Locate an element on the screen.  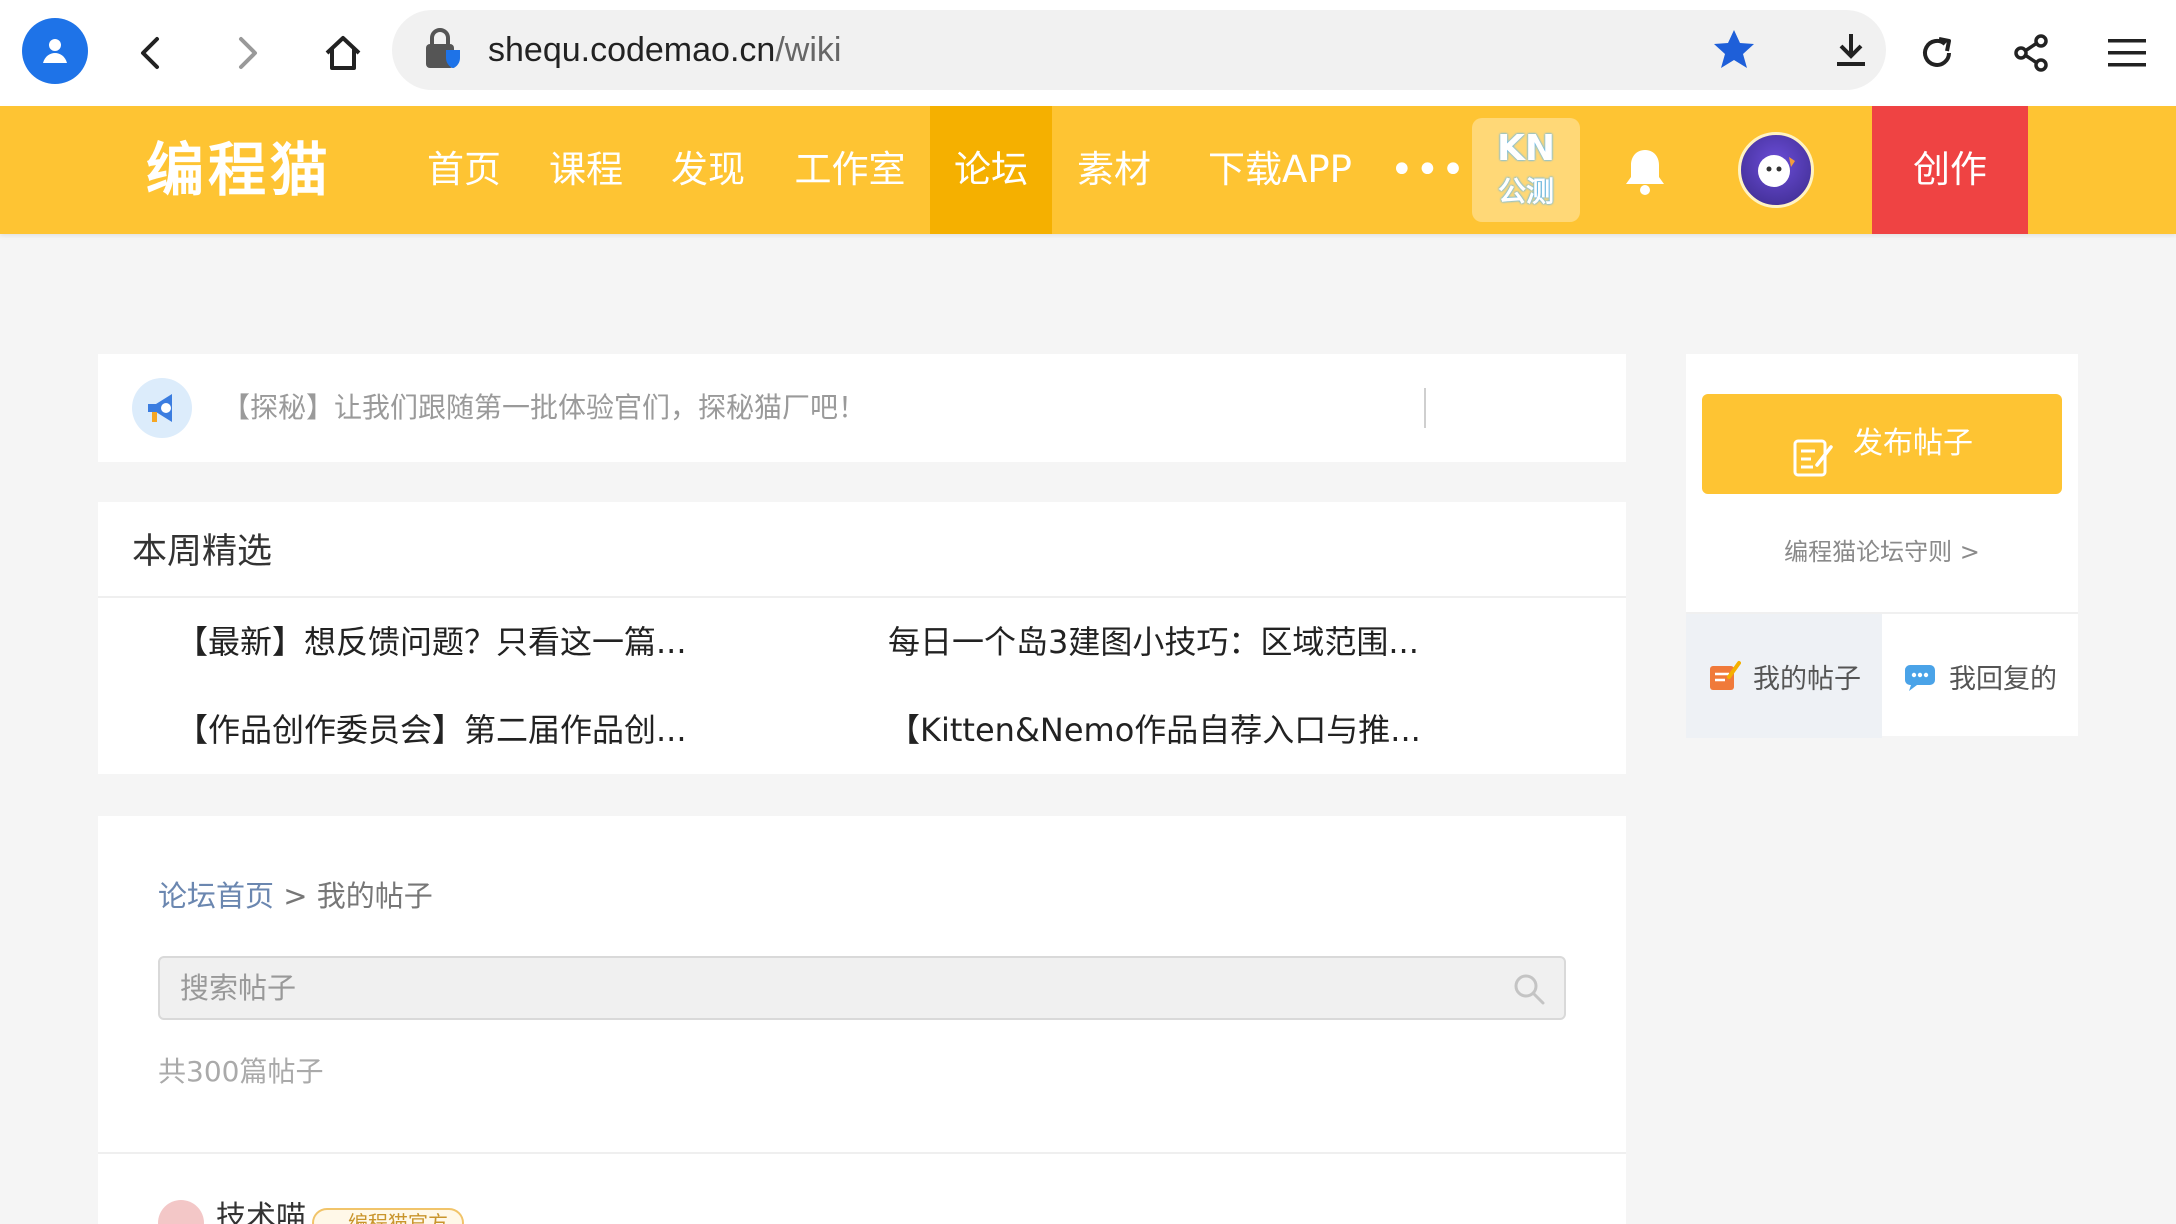
nav-more-icon: ••• is located at coordinates (1428, 170).